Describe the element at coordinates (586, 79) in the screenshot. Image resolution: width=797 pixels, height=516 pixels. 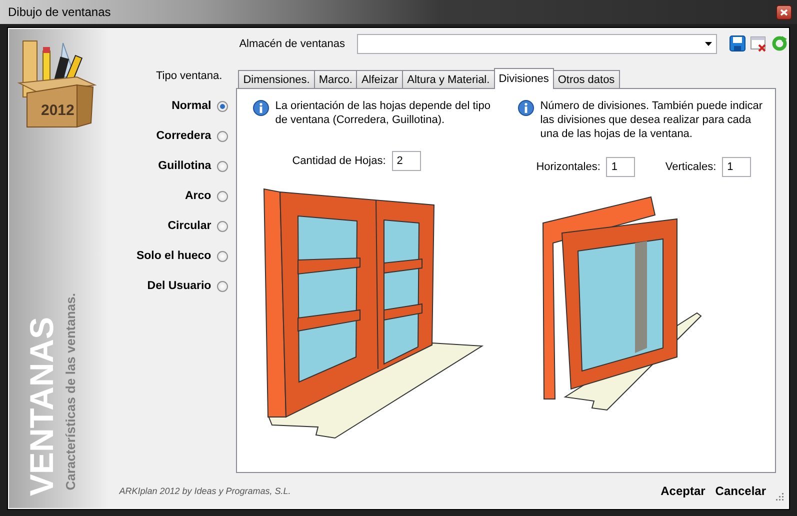
I see `tab: Otros datos` at that location.